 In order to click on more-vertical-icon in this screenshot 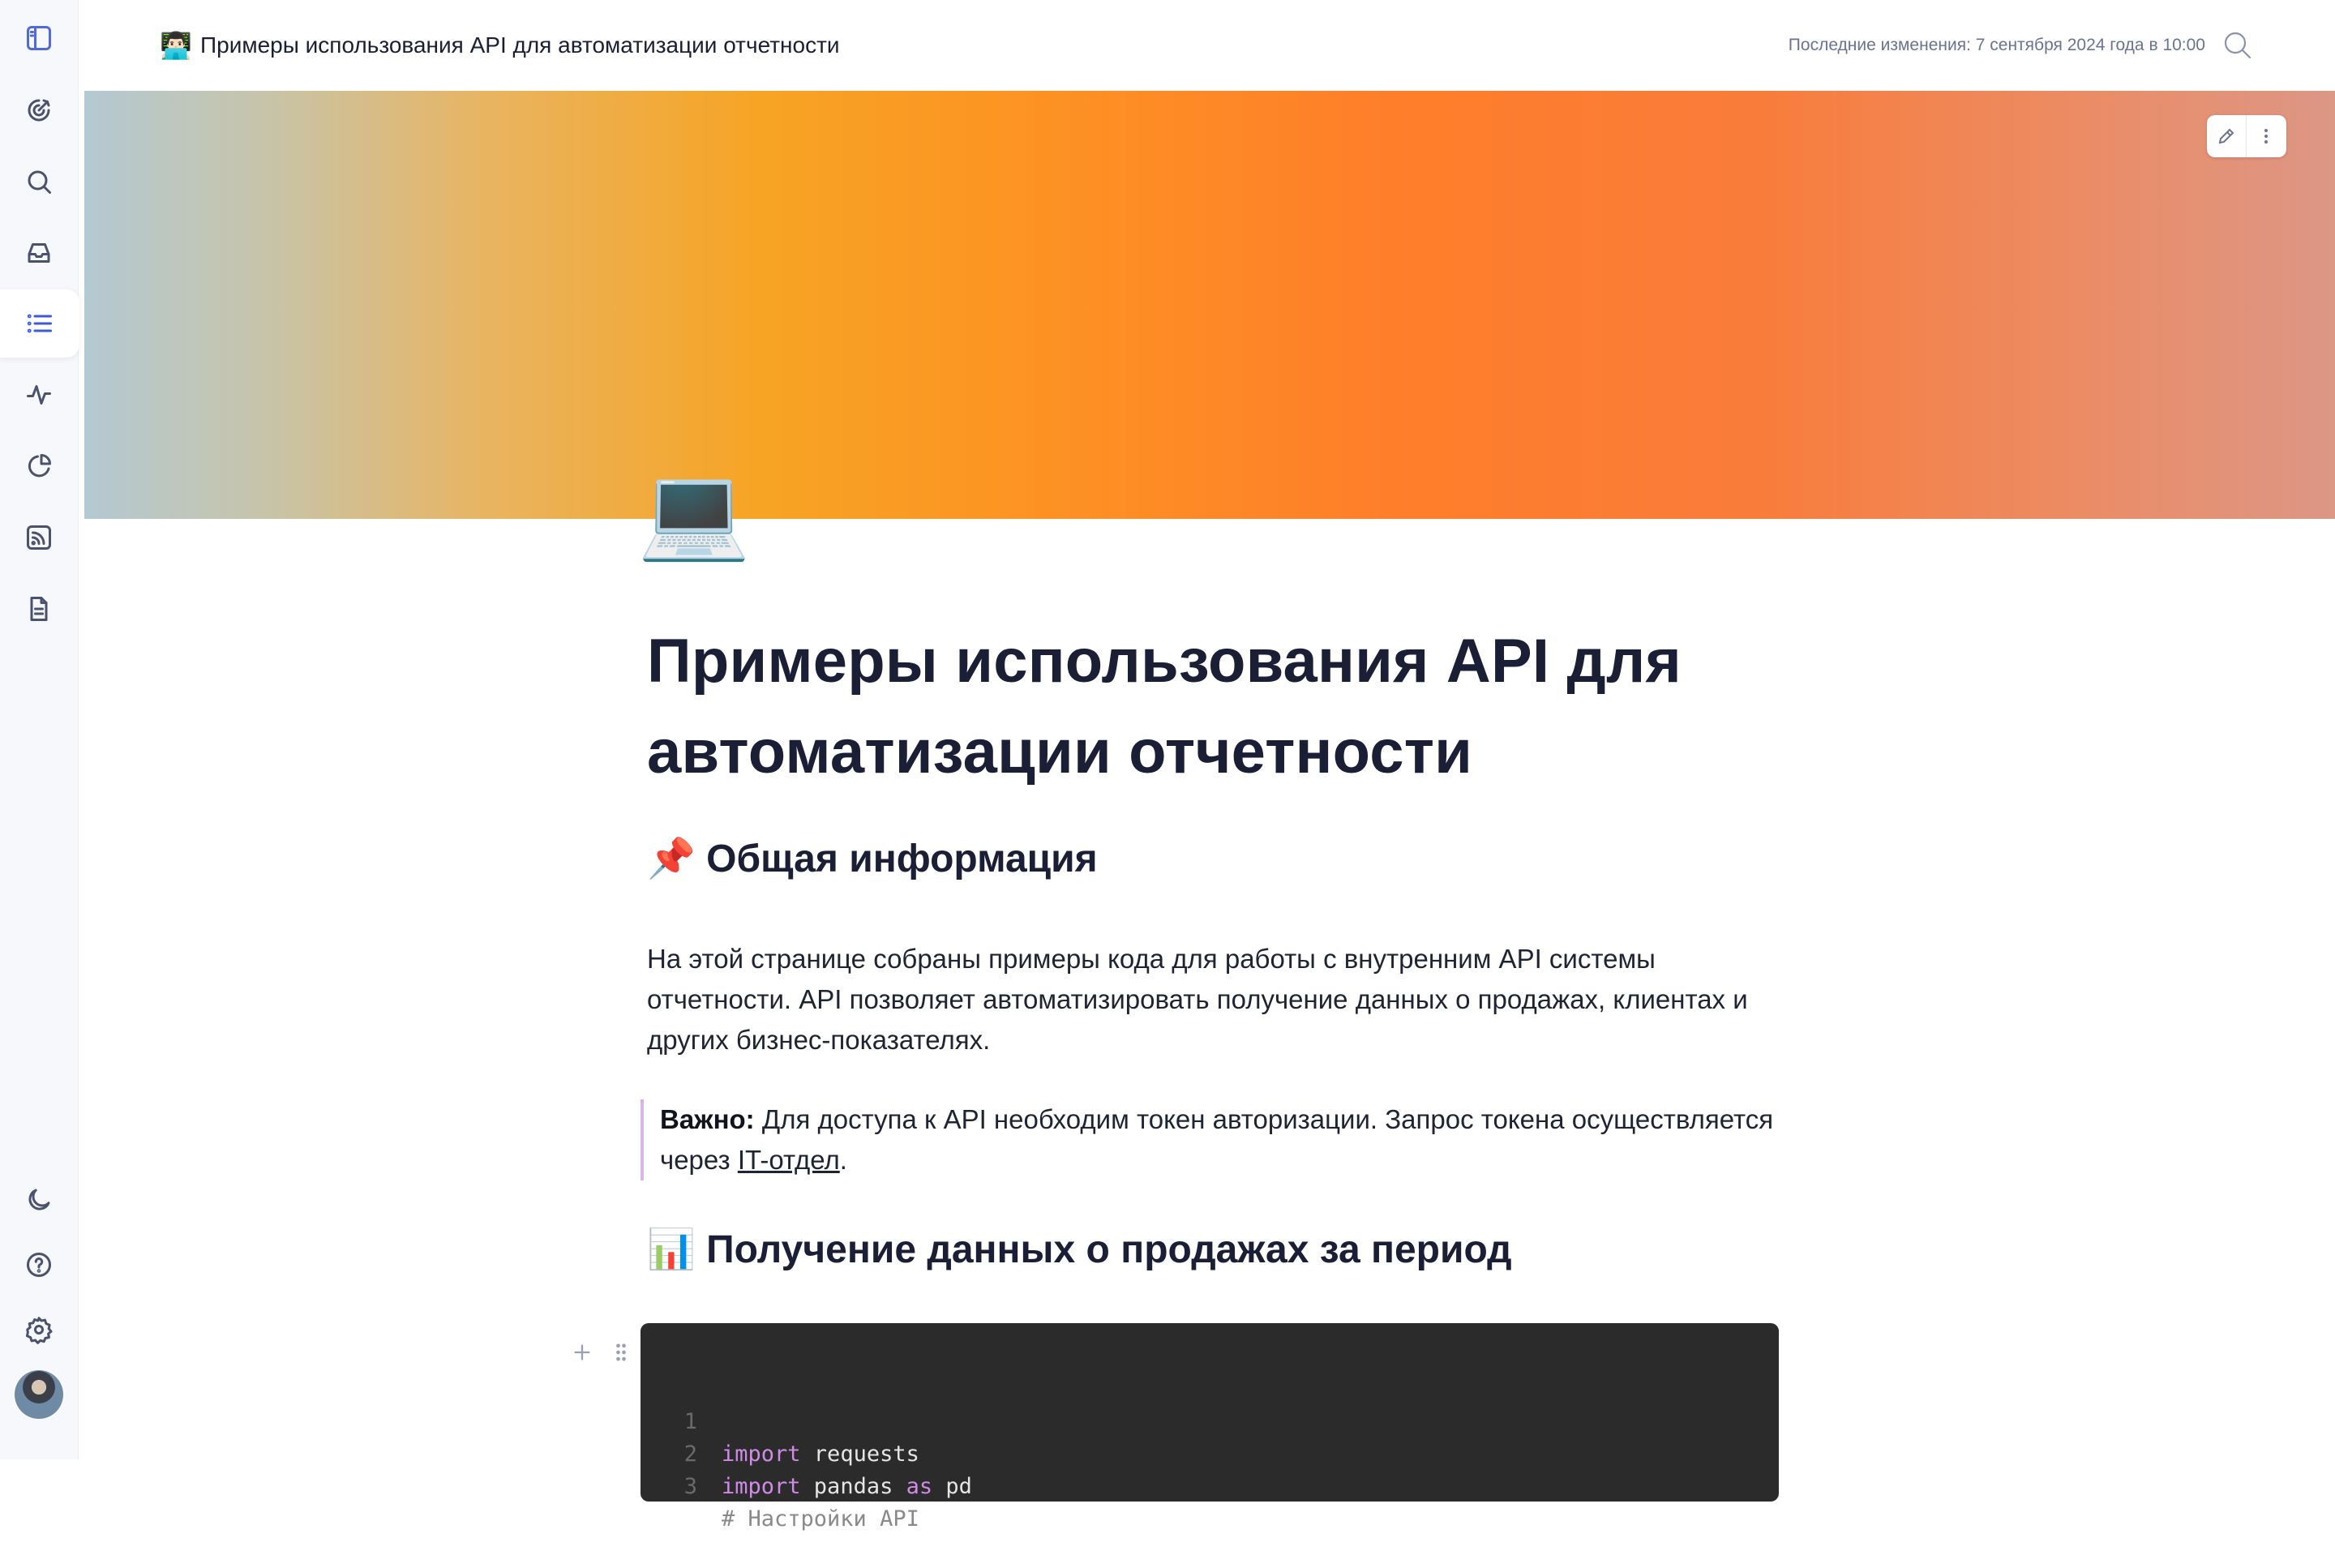, I will do `click(2266, 136)`.